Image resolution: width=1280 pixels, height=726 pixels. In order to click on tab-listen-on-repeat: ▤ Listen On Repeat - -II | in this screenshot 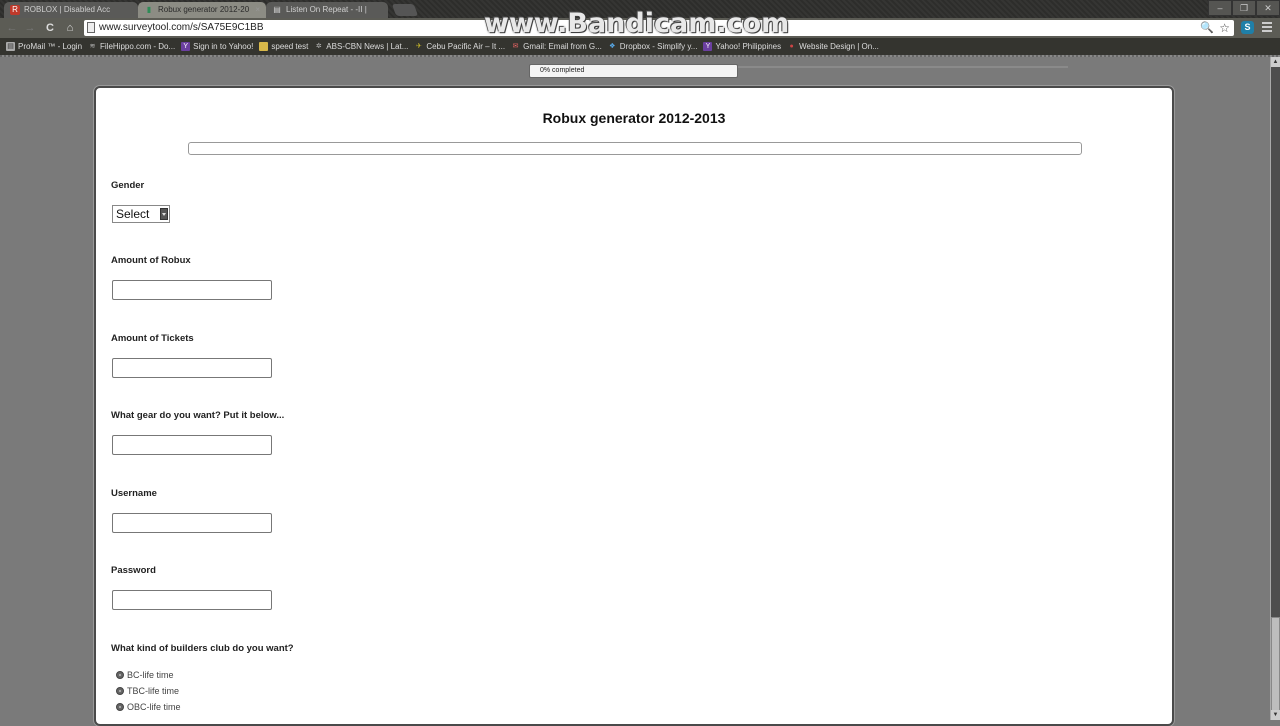, I will do `click(327, 10)`.